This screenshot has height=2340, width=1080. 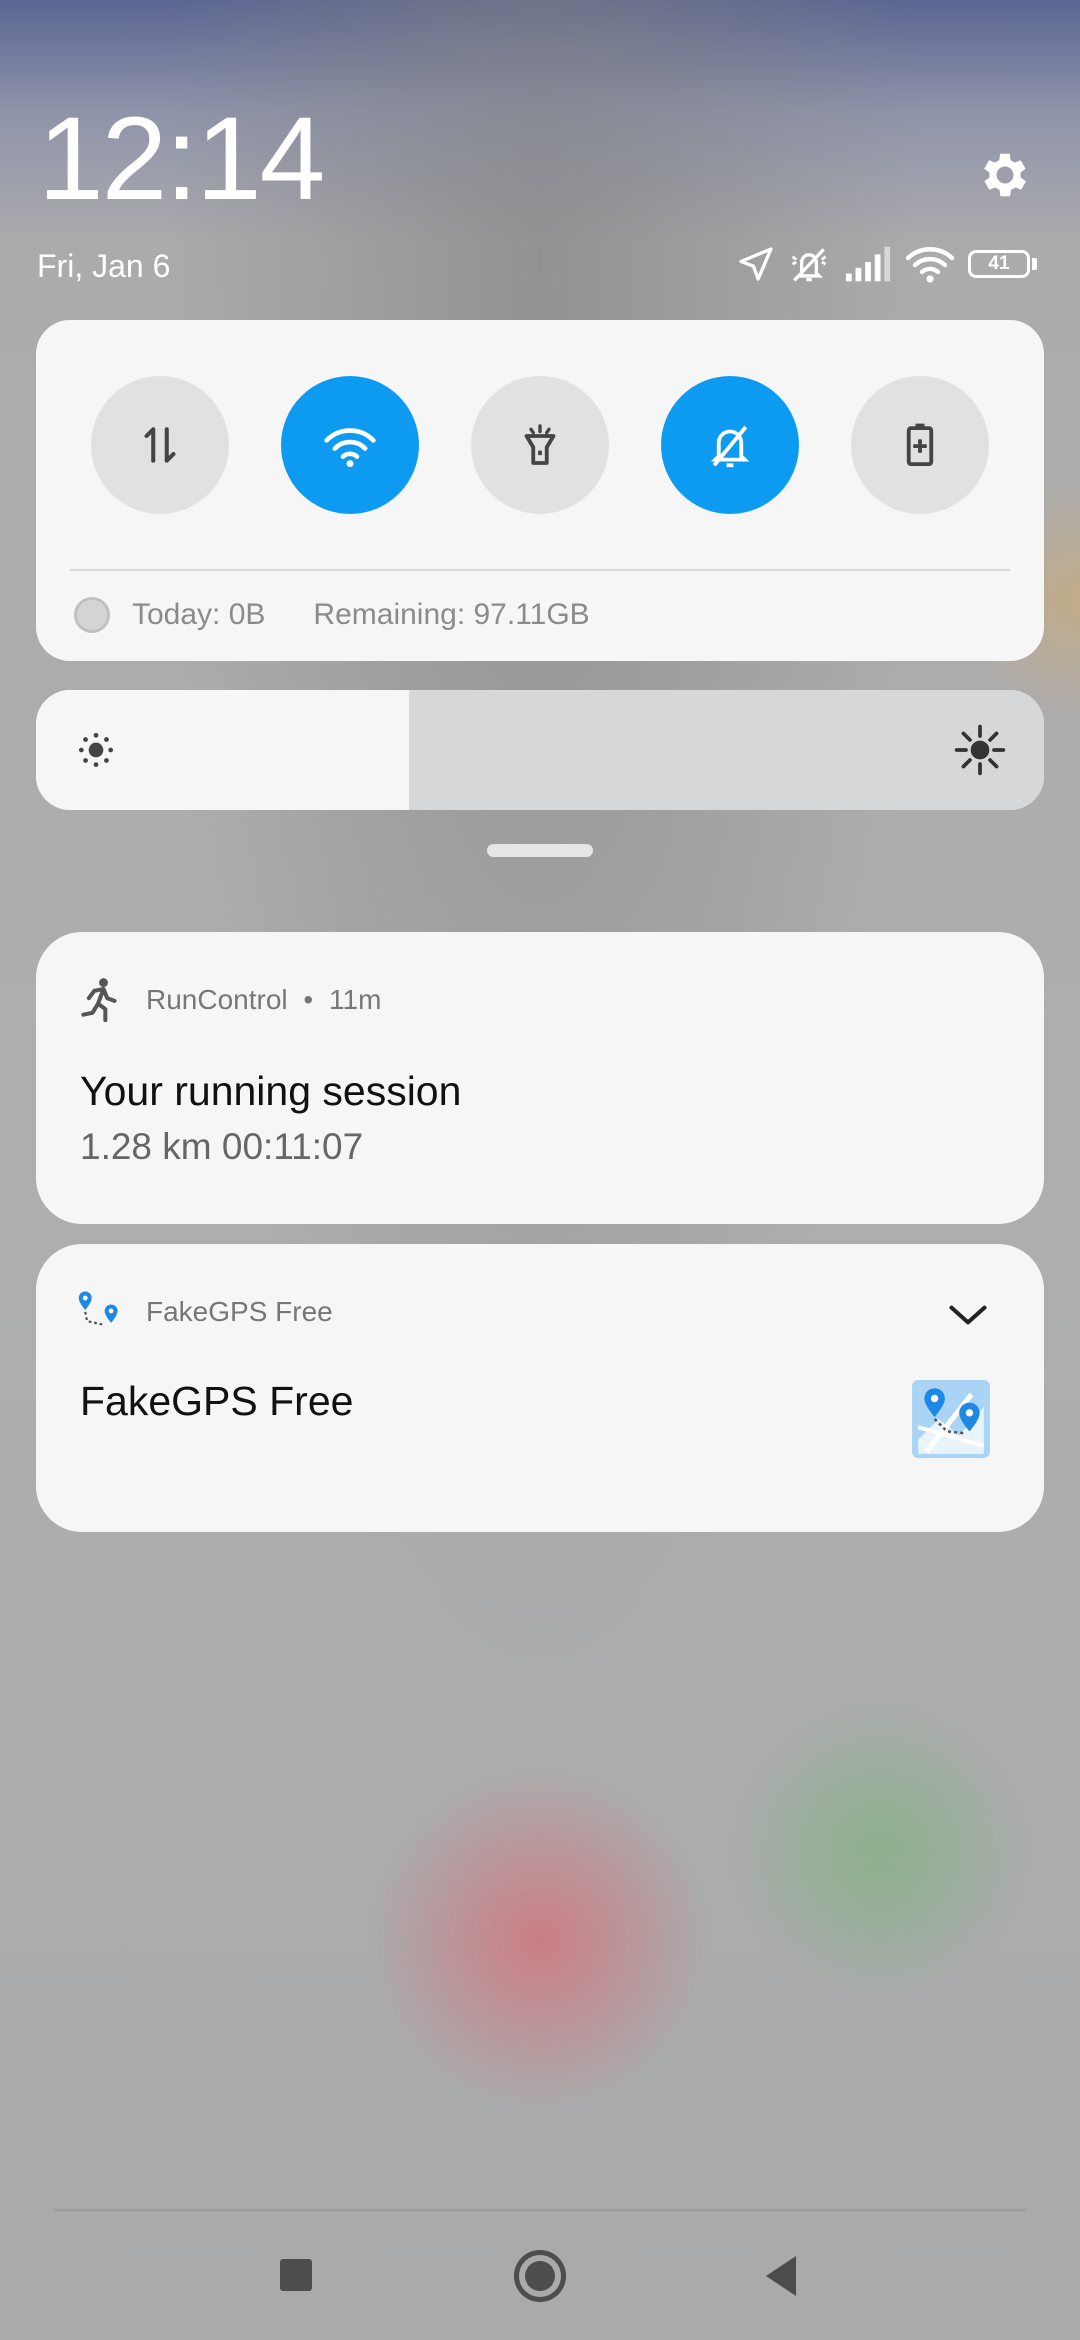 I want to click on wifi-toggle, so click(x=350, y=445).